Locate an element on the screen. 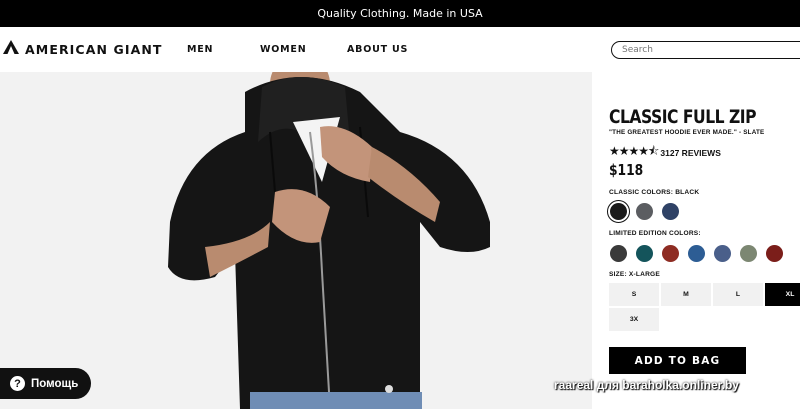  watermark: raareal для baraholka.onliner.by is located at coordinates (646, 385).